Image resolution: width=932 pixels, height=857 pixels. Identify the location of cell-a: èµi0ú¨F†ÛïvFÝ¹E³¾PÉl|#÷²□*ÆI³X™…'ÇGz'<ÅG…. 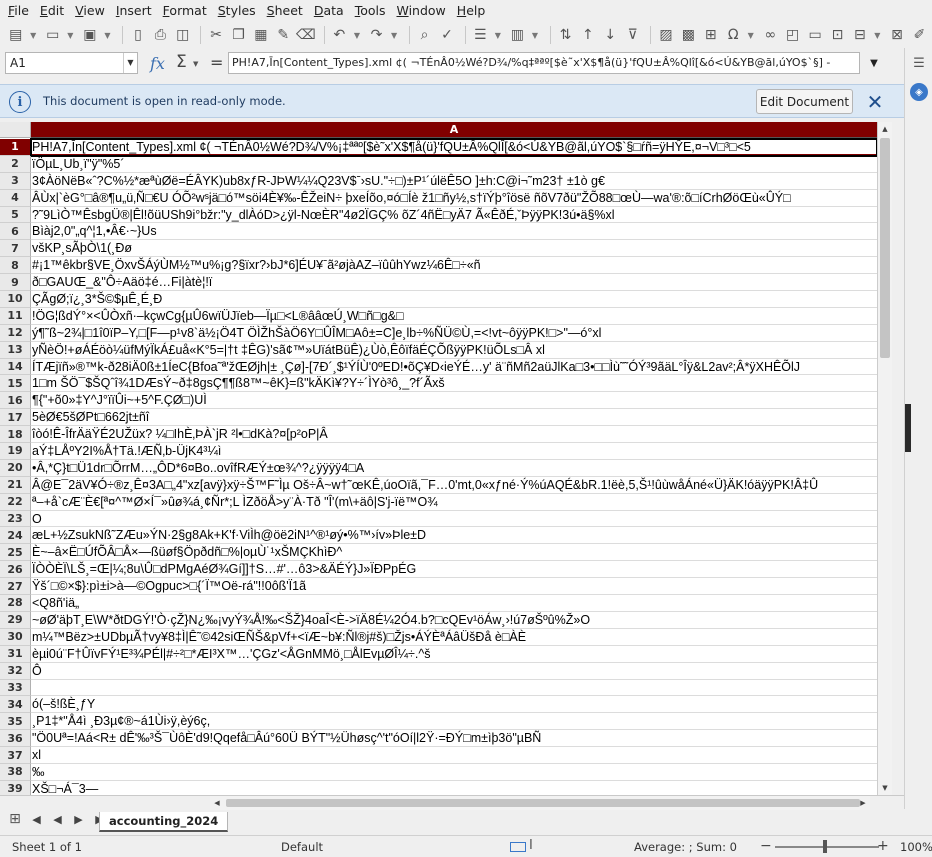
(454, 654).